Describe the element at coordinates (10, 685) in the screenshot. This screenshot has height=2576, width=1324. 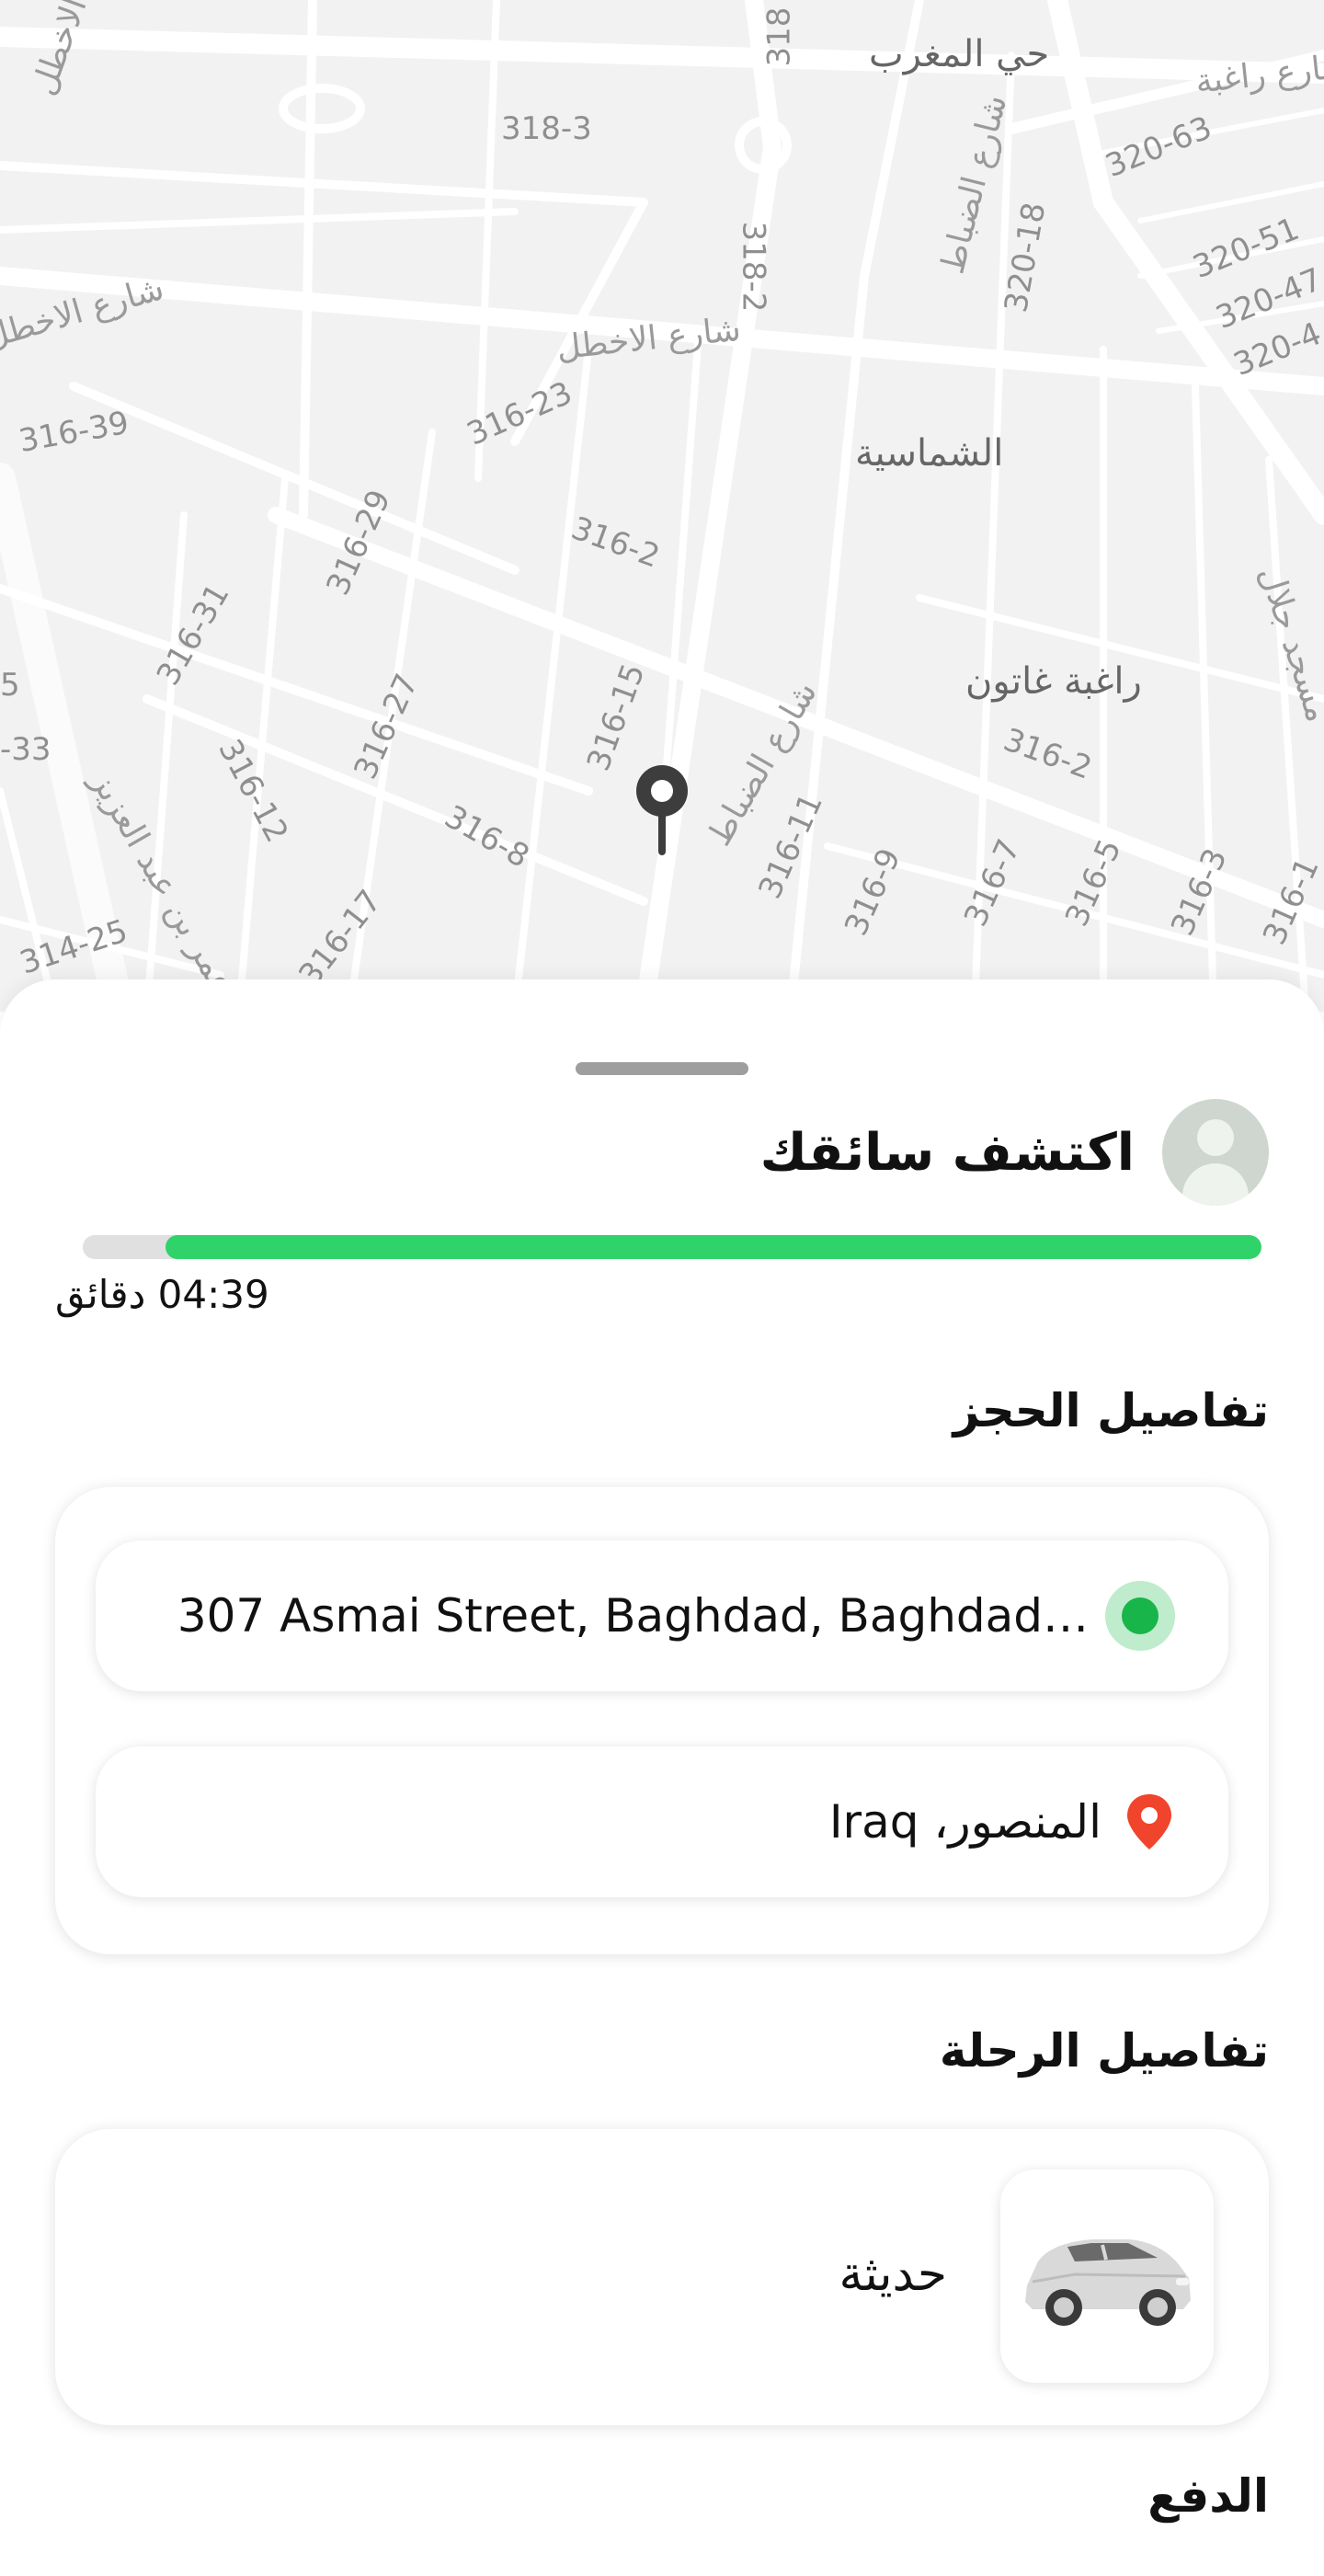
I see `map-label-block: 5` at that location.